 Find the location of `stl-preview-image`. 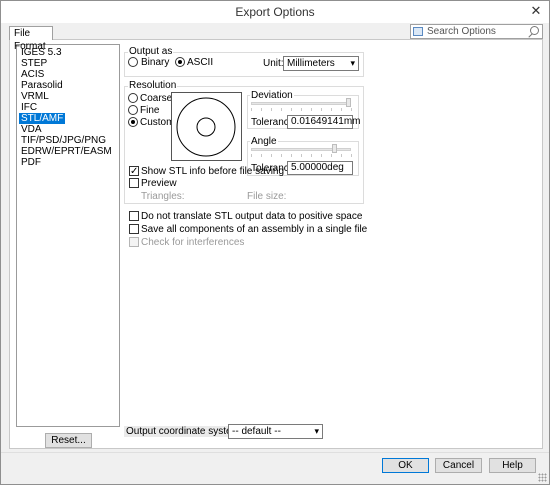

stl-preview-image is located at coordinates (206, 126).